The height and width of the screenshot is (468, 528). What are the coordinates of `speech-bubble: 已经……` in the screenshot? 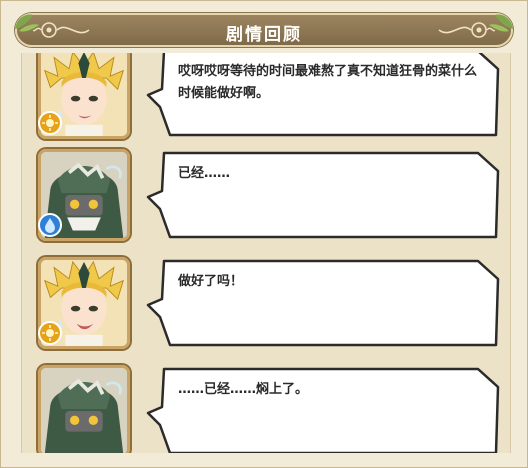 It's located at (321, 195).